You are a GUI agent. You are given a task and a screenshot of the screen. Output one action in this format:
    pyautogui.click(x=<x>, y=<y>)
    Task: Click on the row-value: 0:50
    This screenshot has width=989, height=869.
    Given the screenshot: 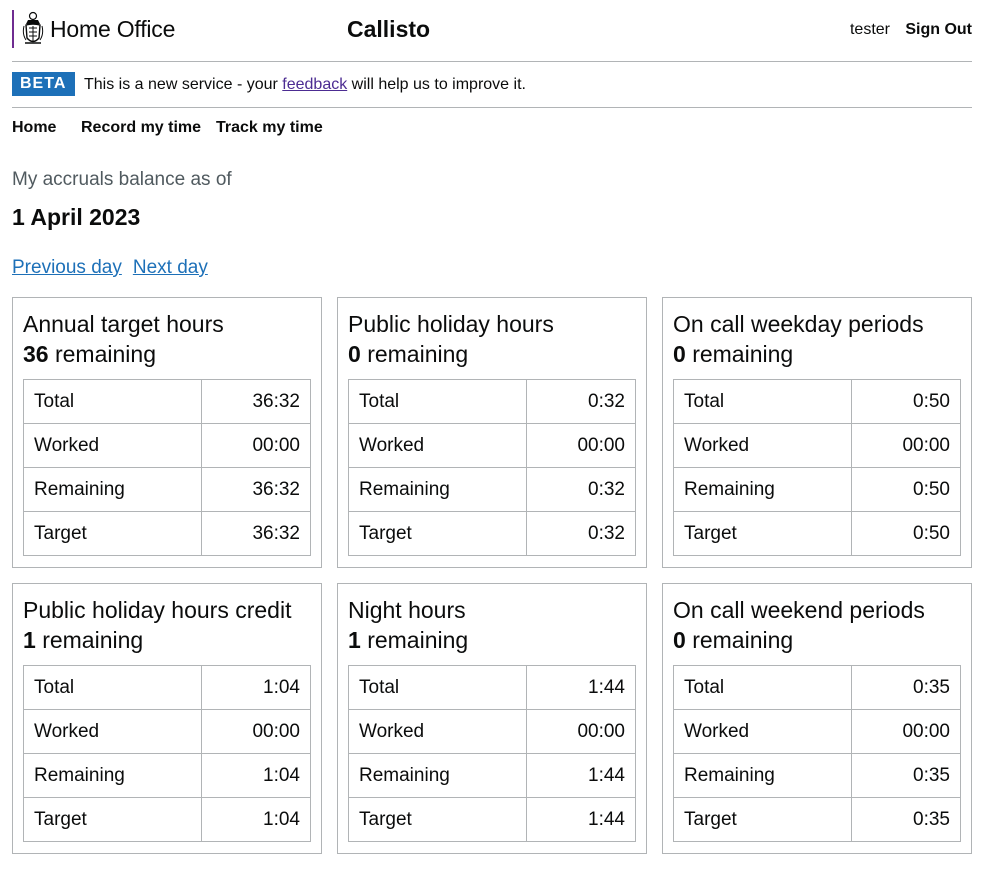 What is the action you would take?
    pyautogui.click(x=906, y=533)
    